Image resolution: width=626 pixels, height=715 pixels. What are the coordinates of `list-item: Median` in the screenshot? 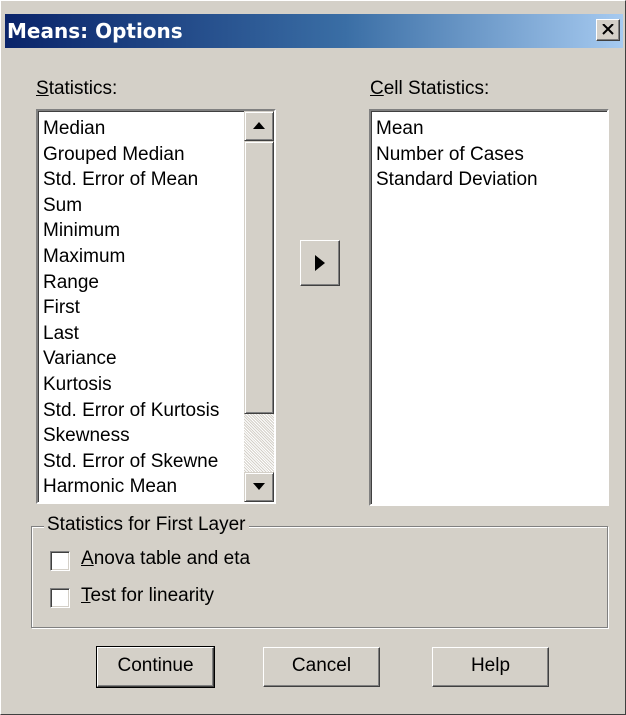 It's located at (131, 129).